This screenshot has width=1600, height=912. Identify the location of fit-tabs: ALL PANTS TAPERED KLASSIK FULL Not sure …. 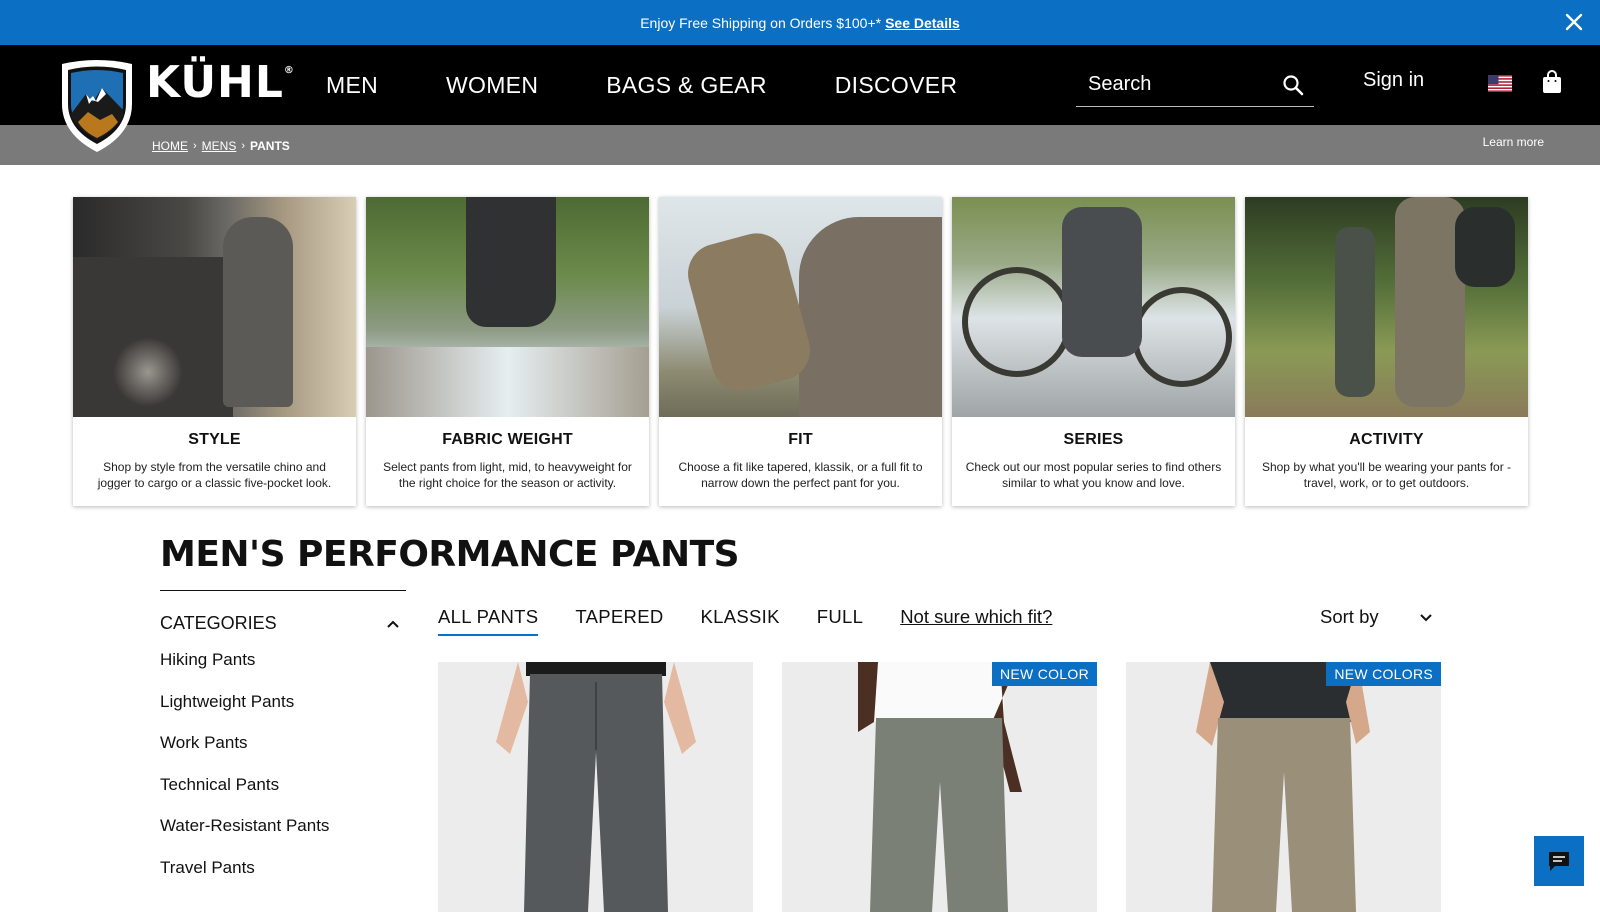
(745, 621).